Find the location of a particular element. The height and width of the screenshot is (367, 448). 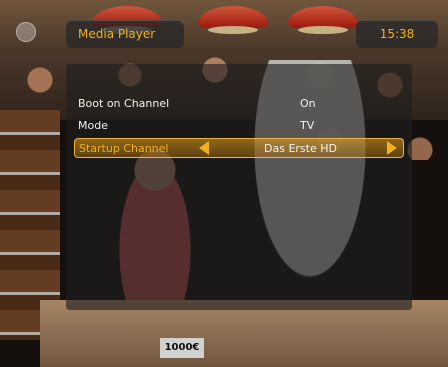

setting-value: On is located at coordinates (308, 103).